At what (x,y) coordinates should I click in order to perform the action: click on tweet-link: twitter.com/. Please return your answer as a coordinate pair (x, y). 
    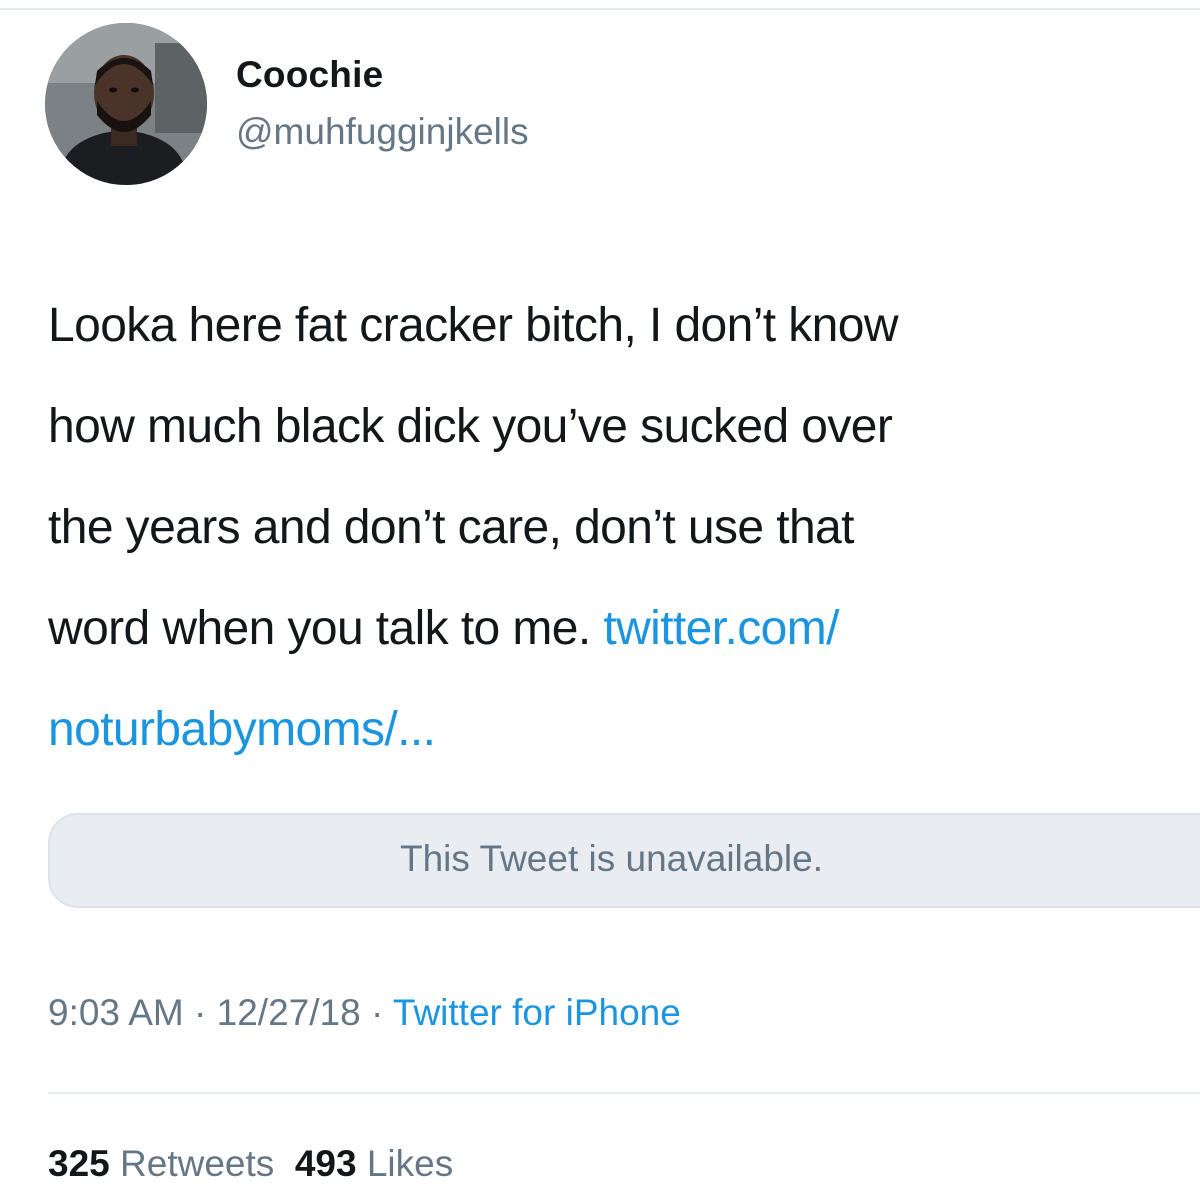
    Looking at the image, I should click on (721, 628).